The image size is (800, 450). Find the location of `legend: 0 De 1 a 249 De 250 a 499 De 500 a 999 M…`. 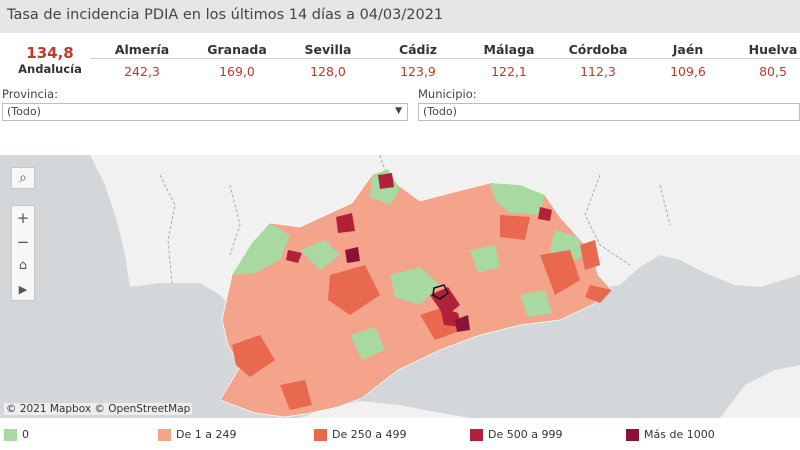

legend: 0 De 1 a 249 De 250 a 499 De 500 a 999 M… is located at coordinates (400, 436).